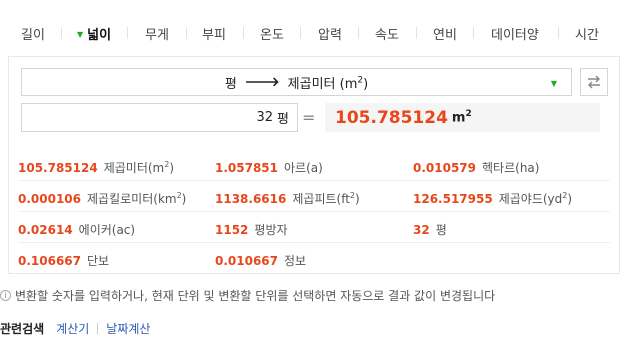 The width and height of the screenshot is (643, 345). I want to click on result-item: 105.785124 제곱미터(m2), so click(96, 167).